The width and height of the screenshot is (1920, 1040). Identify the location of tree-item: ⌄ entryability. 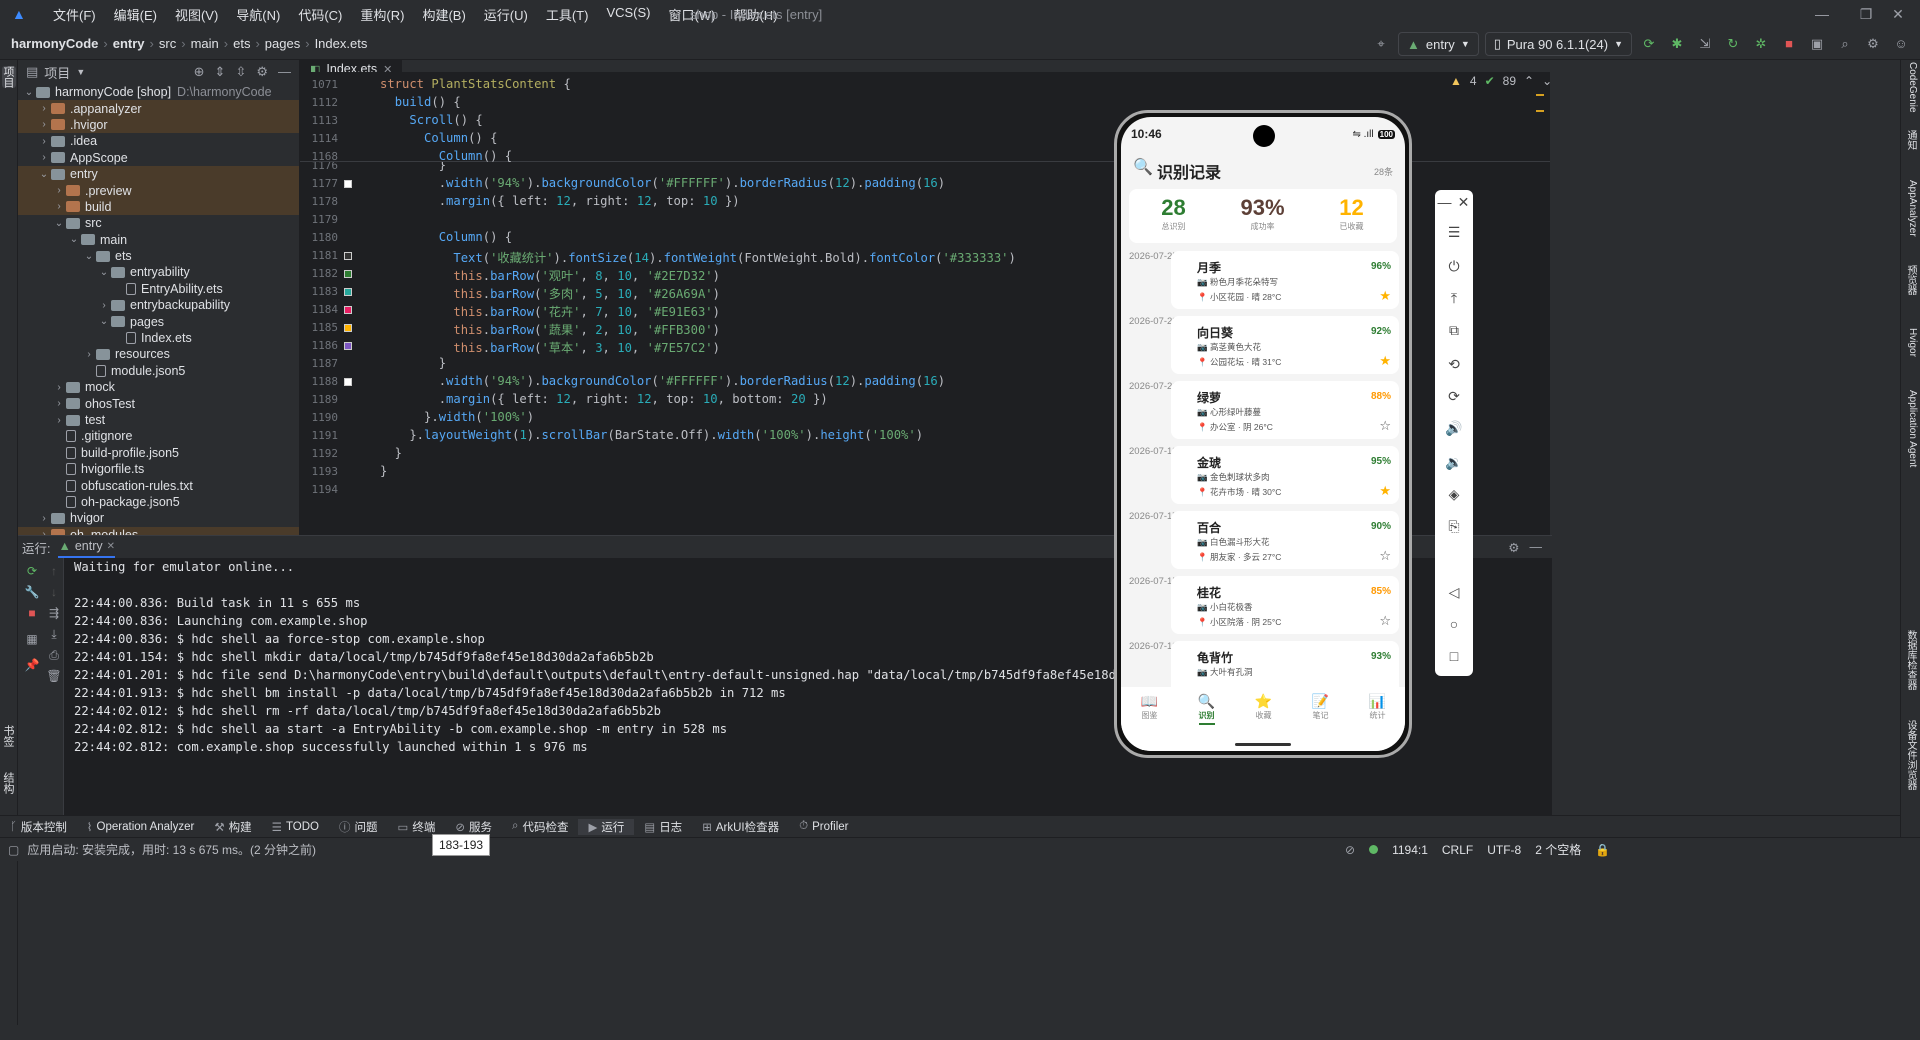
(158, 272).